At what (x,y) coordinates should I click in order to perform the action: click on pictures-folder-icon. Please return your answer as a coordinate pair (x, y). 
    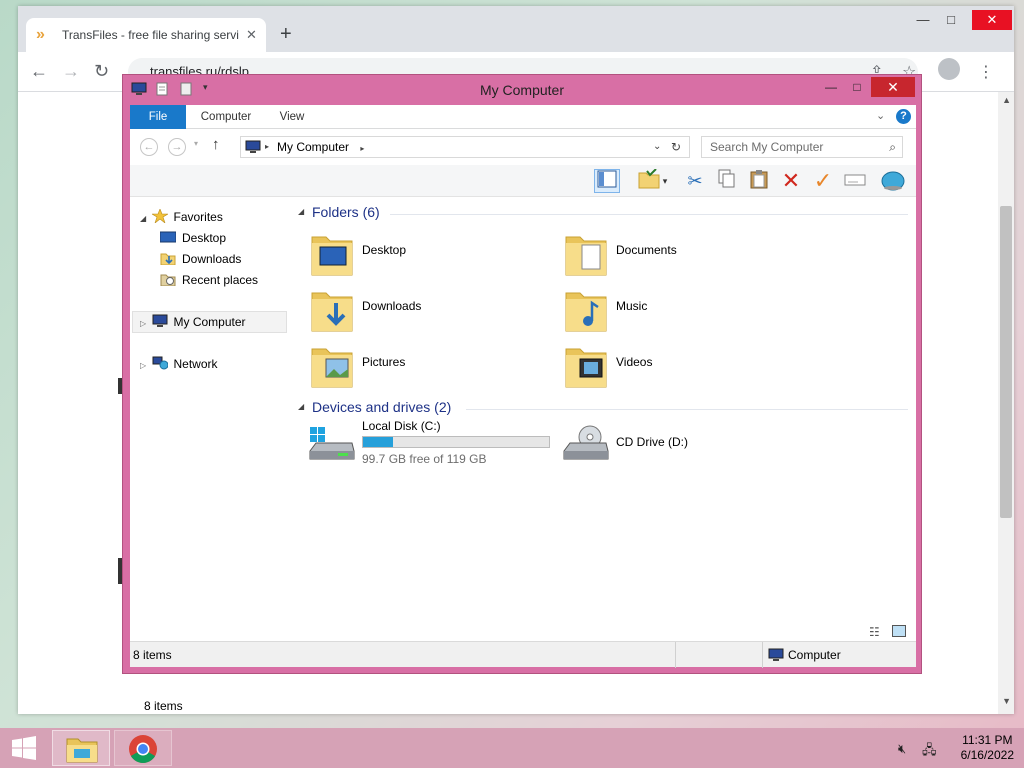
    Looking at the image, I should click on (332, 368).